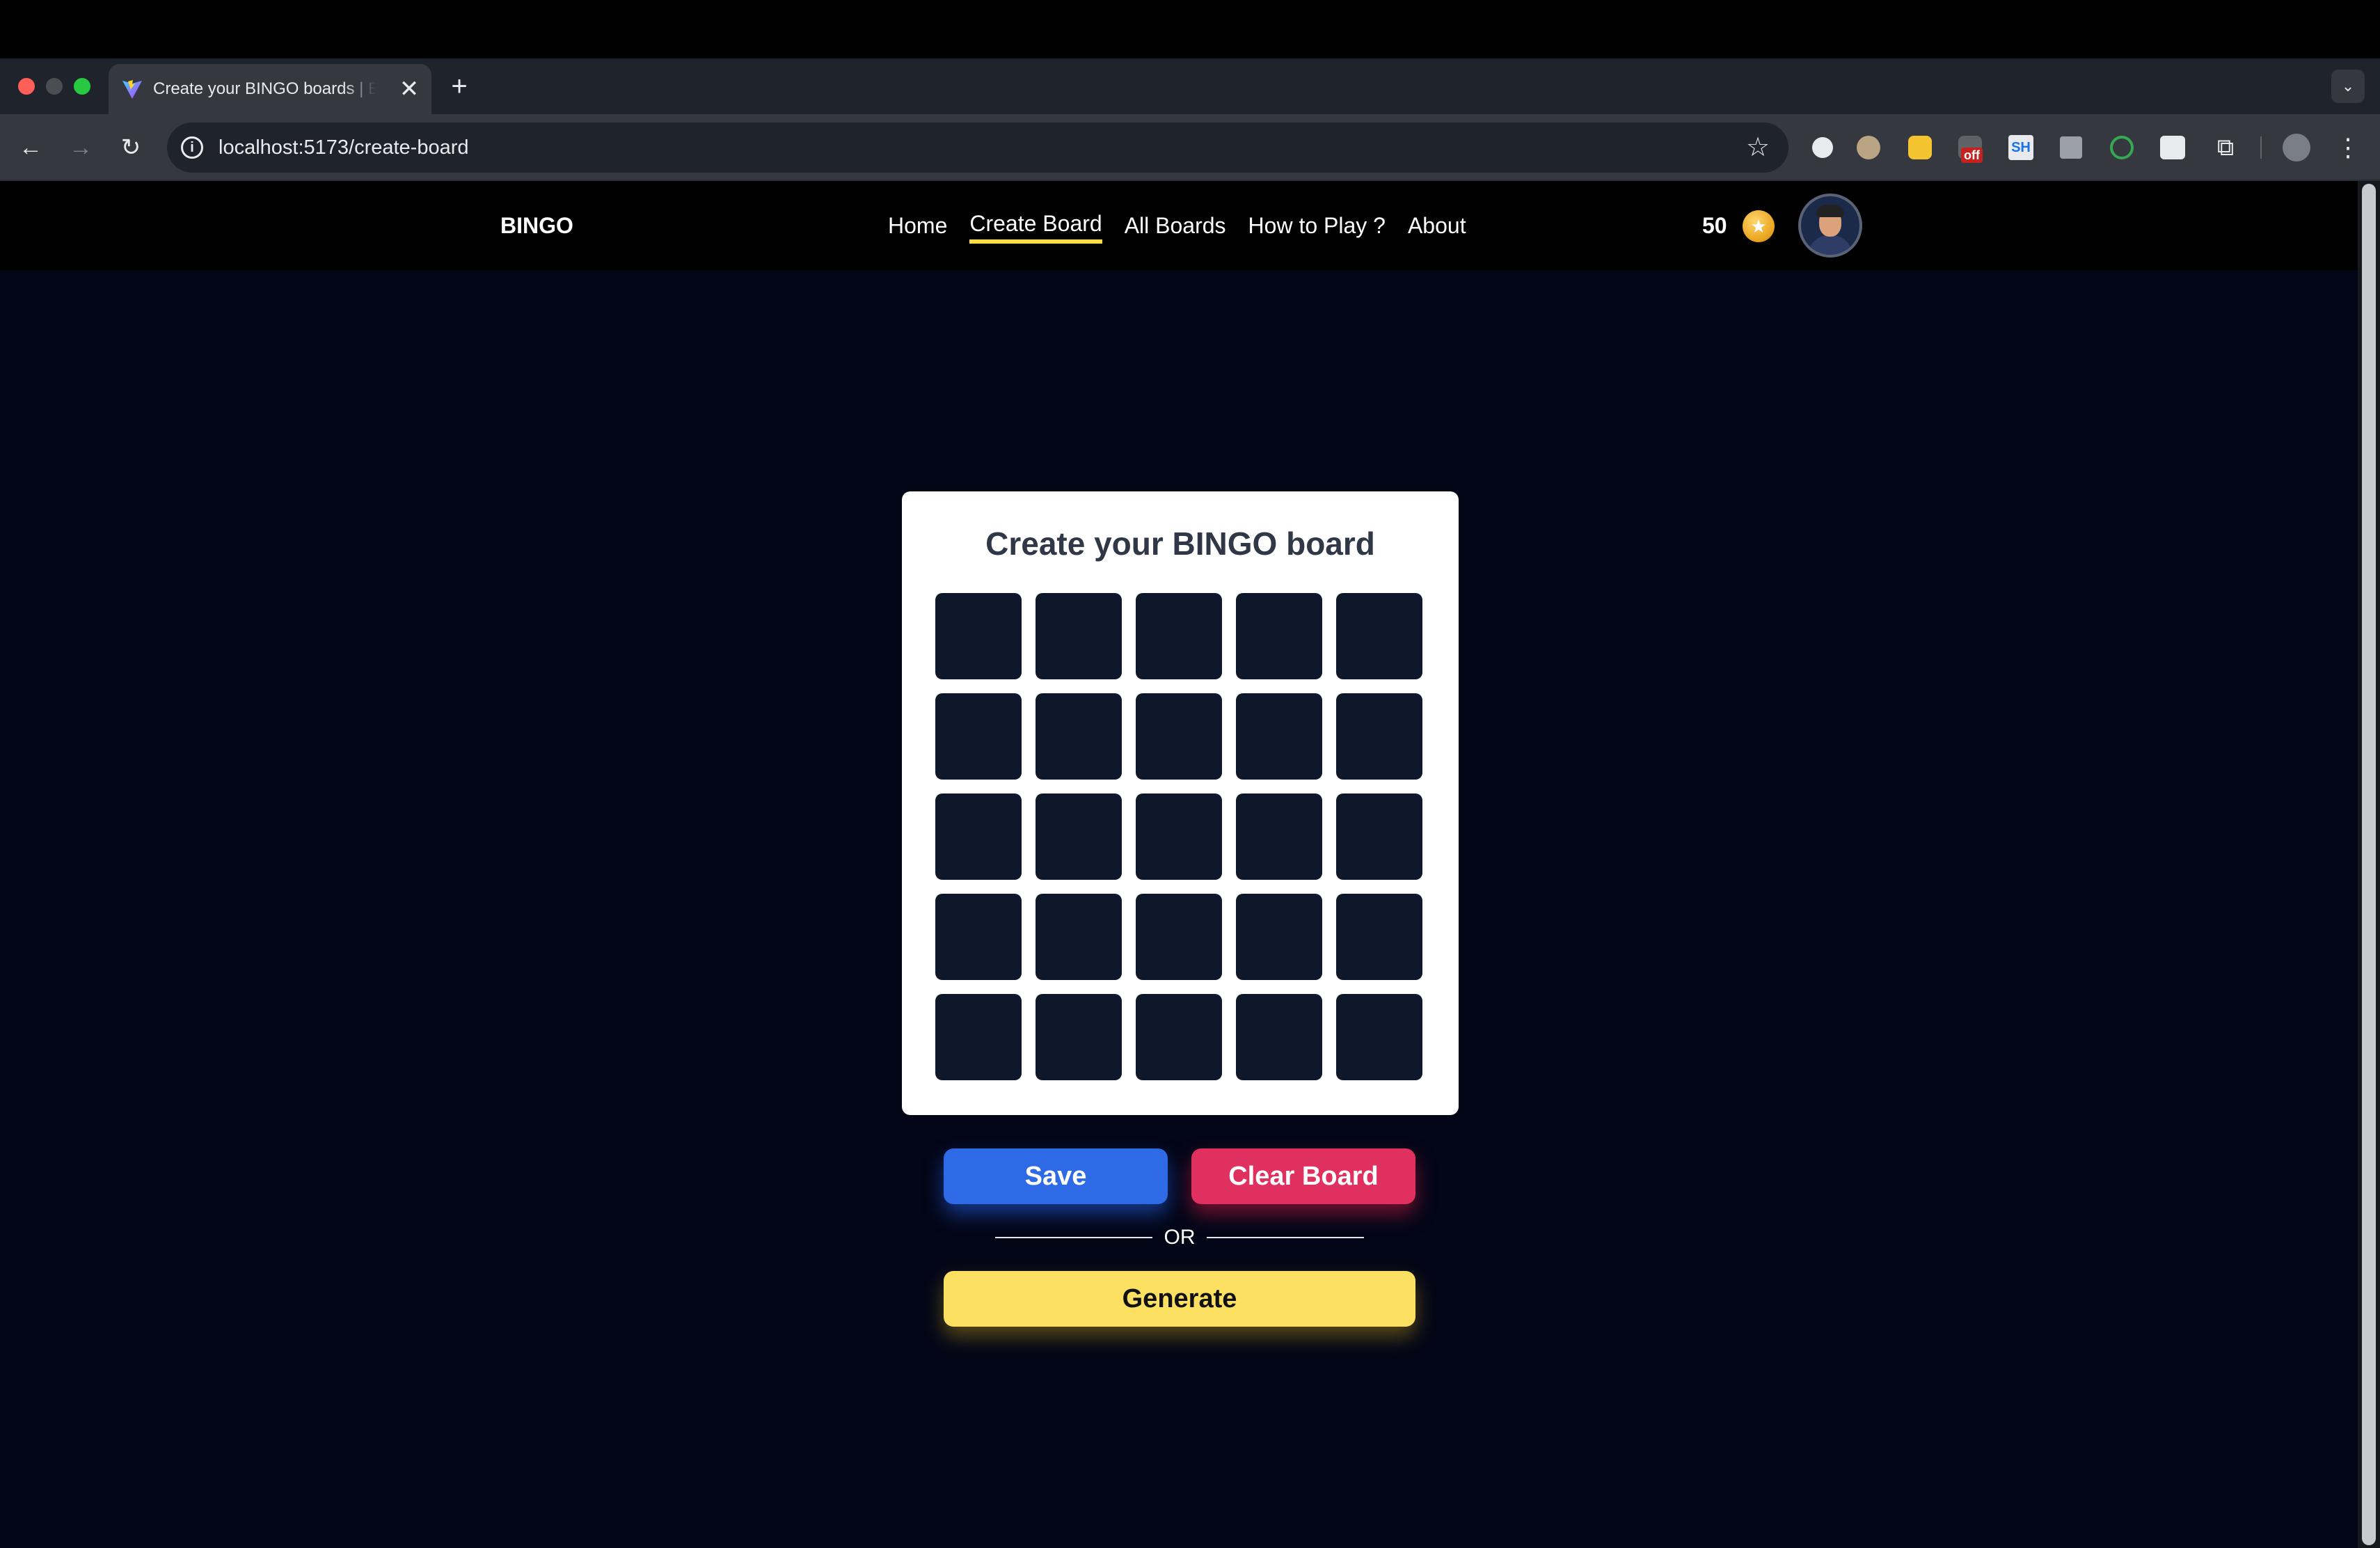  I want to click on vite-favicon-icon, so click(132, 89).